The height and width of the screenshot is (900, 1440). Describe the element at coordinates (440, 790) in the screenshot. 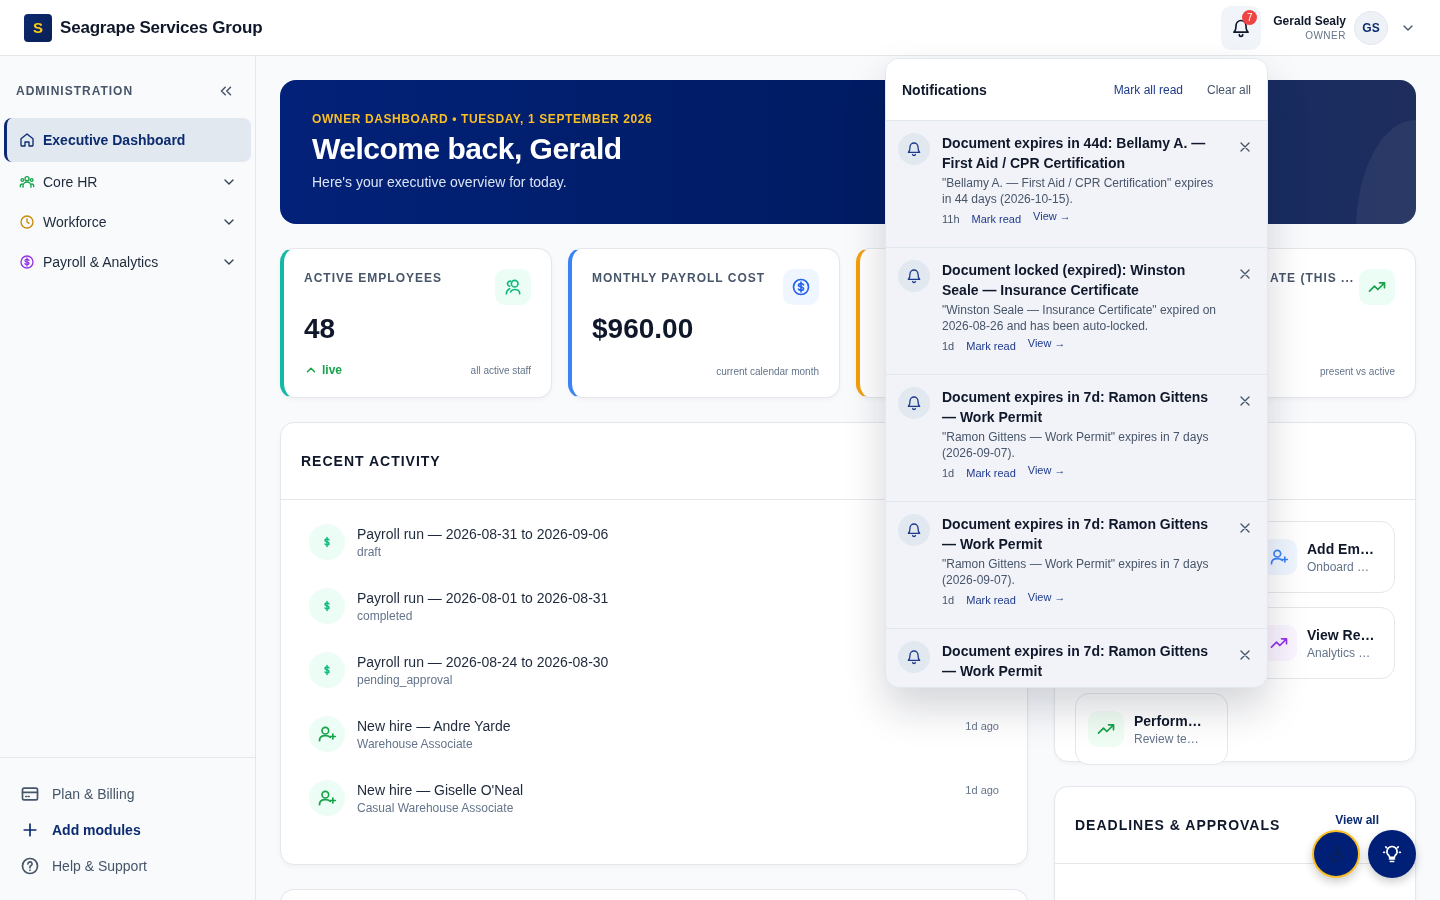

I see `activity-title: New hire — Giselle O'Neal` at that location.